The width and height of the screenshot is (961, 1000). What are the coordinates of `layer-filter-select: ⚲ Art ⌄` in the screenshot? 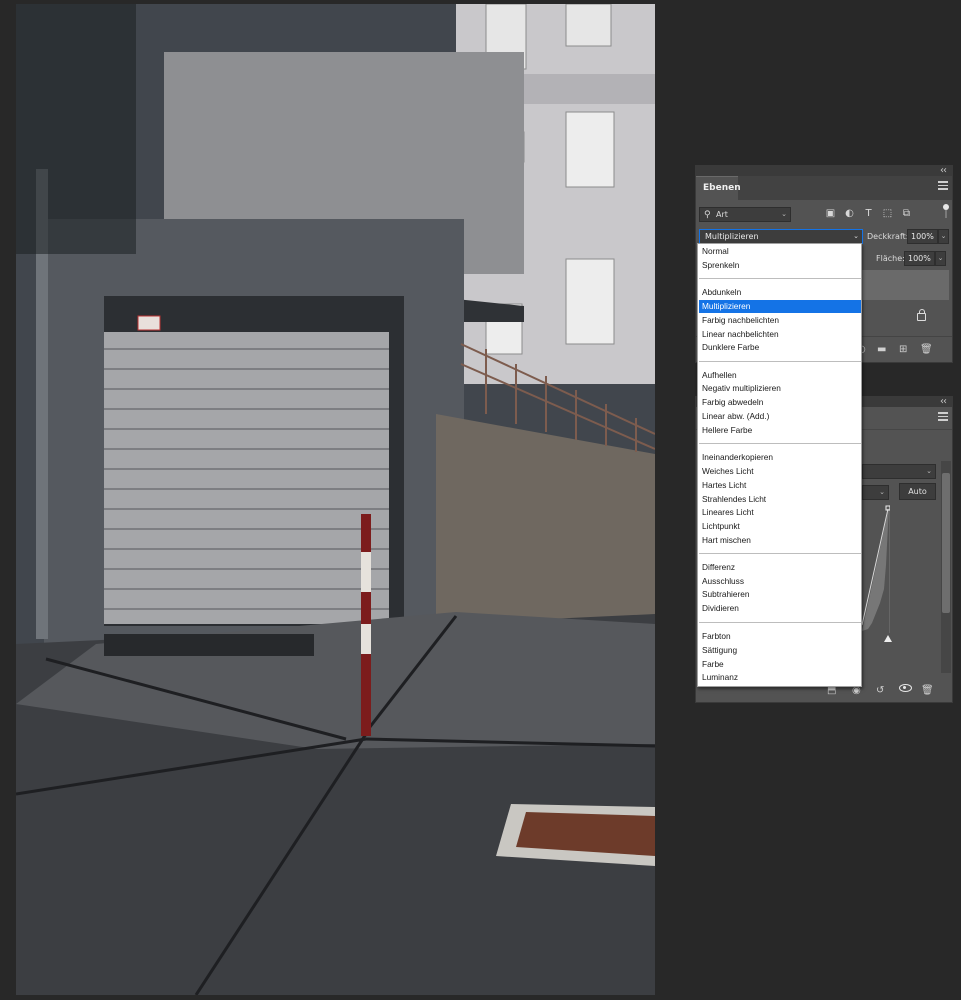 It's located at (745, 214).